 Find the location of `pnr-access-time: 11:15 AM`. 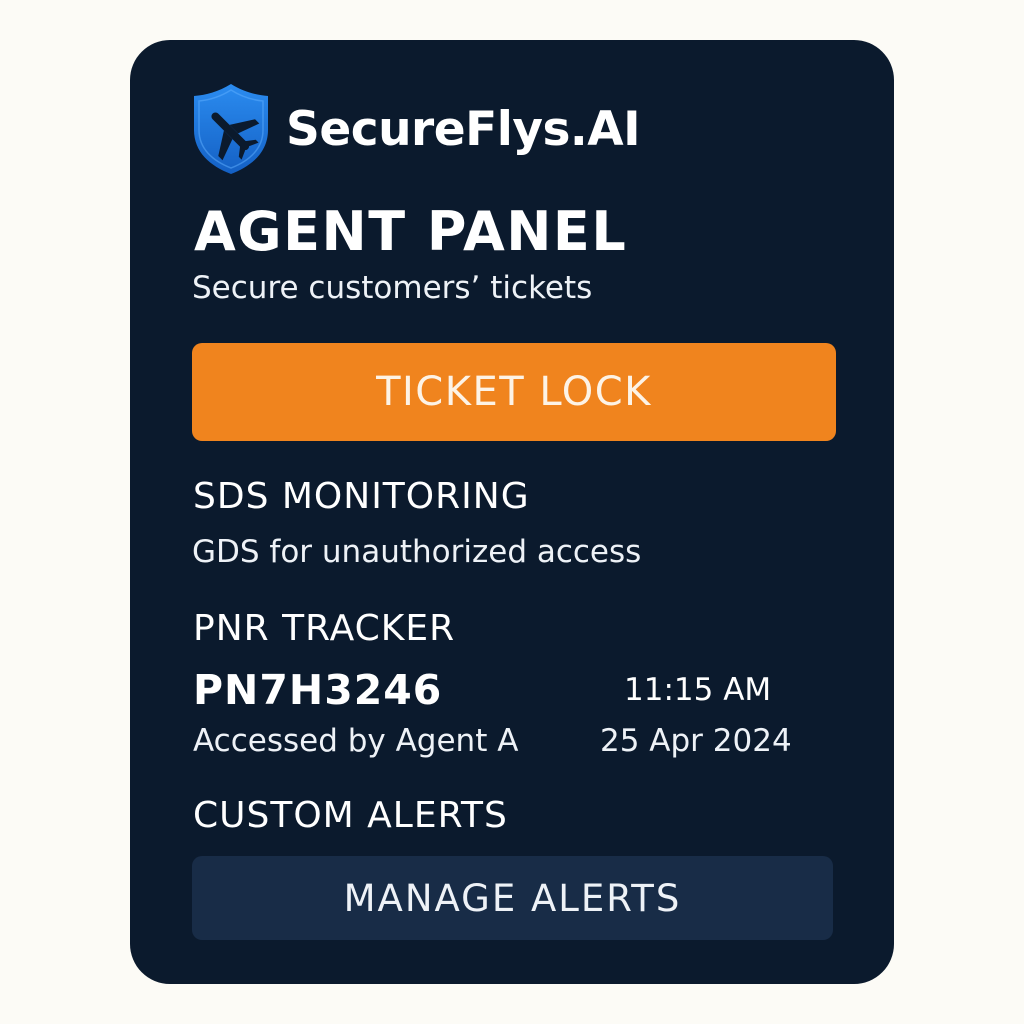

pnr-access-time: 11:15 AM is located at coordinates (698, 690).